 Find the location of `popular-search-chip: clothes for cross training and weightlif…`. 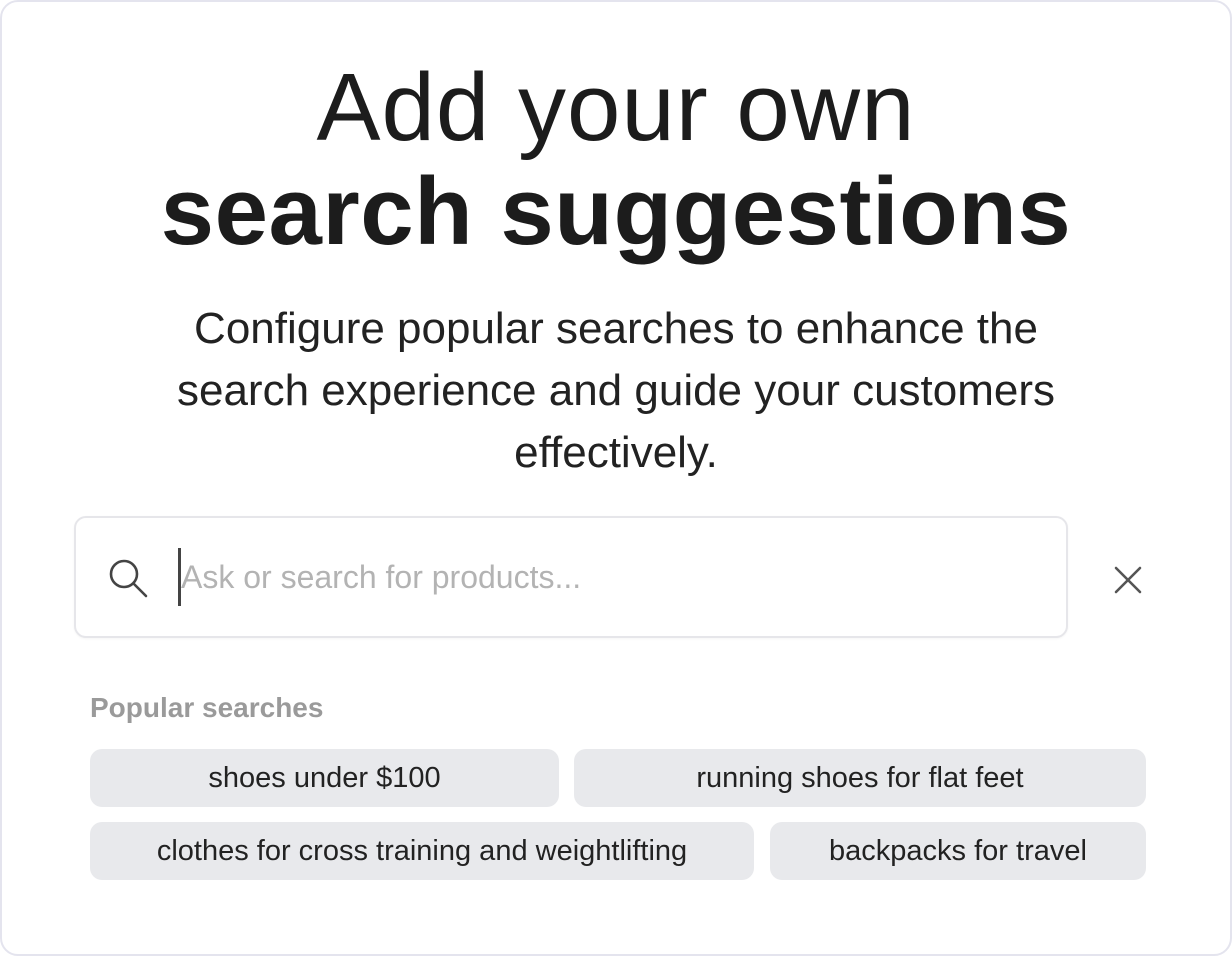

popular-search-chip: clothes for cross training and weightlif… is located at coordinates (422, 851).